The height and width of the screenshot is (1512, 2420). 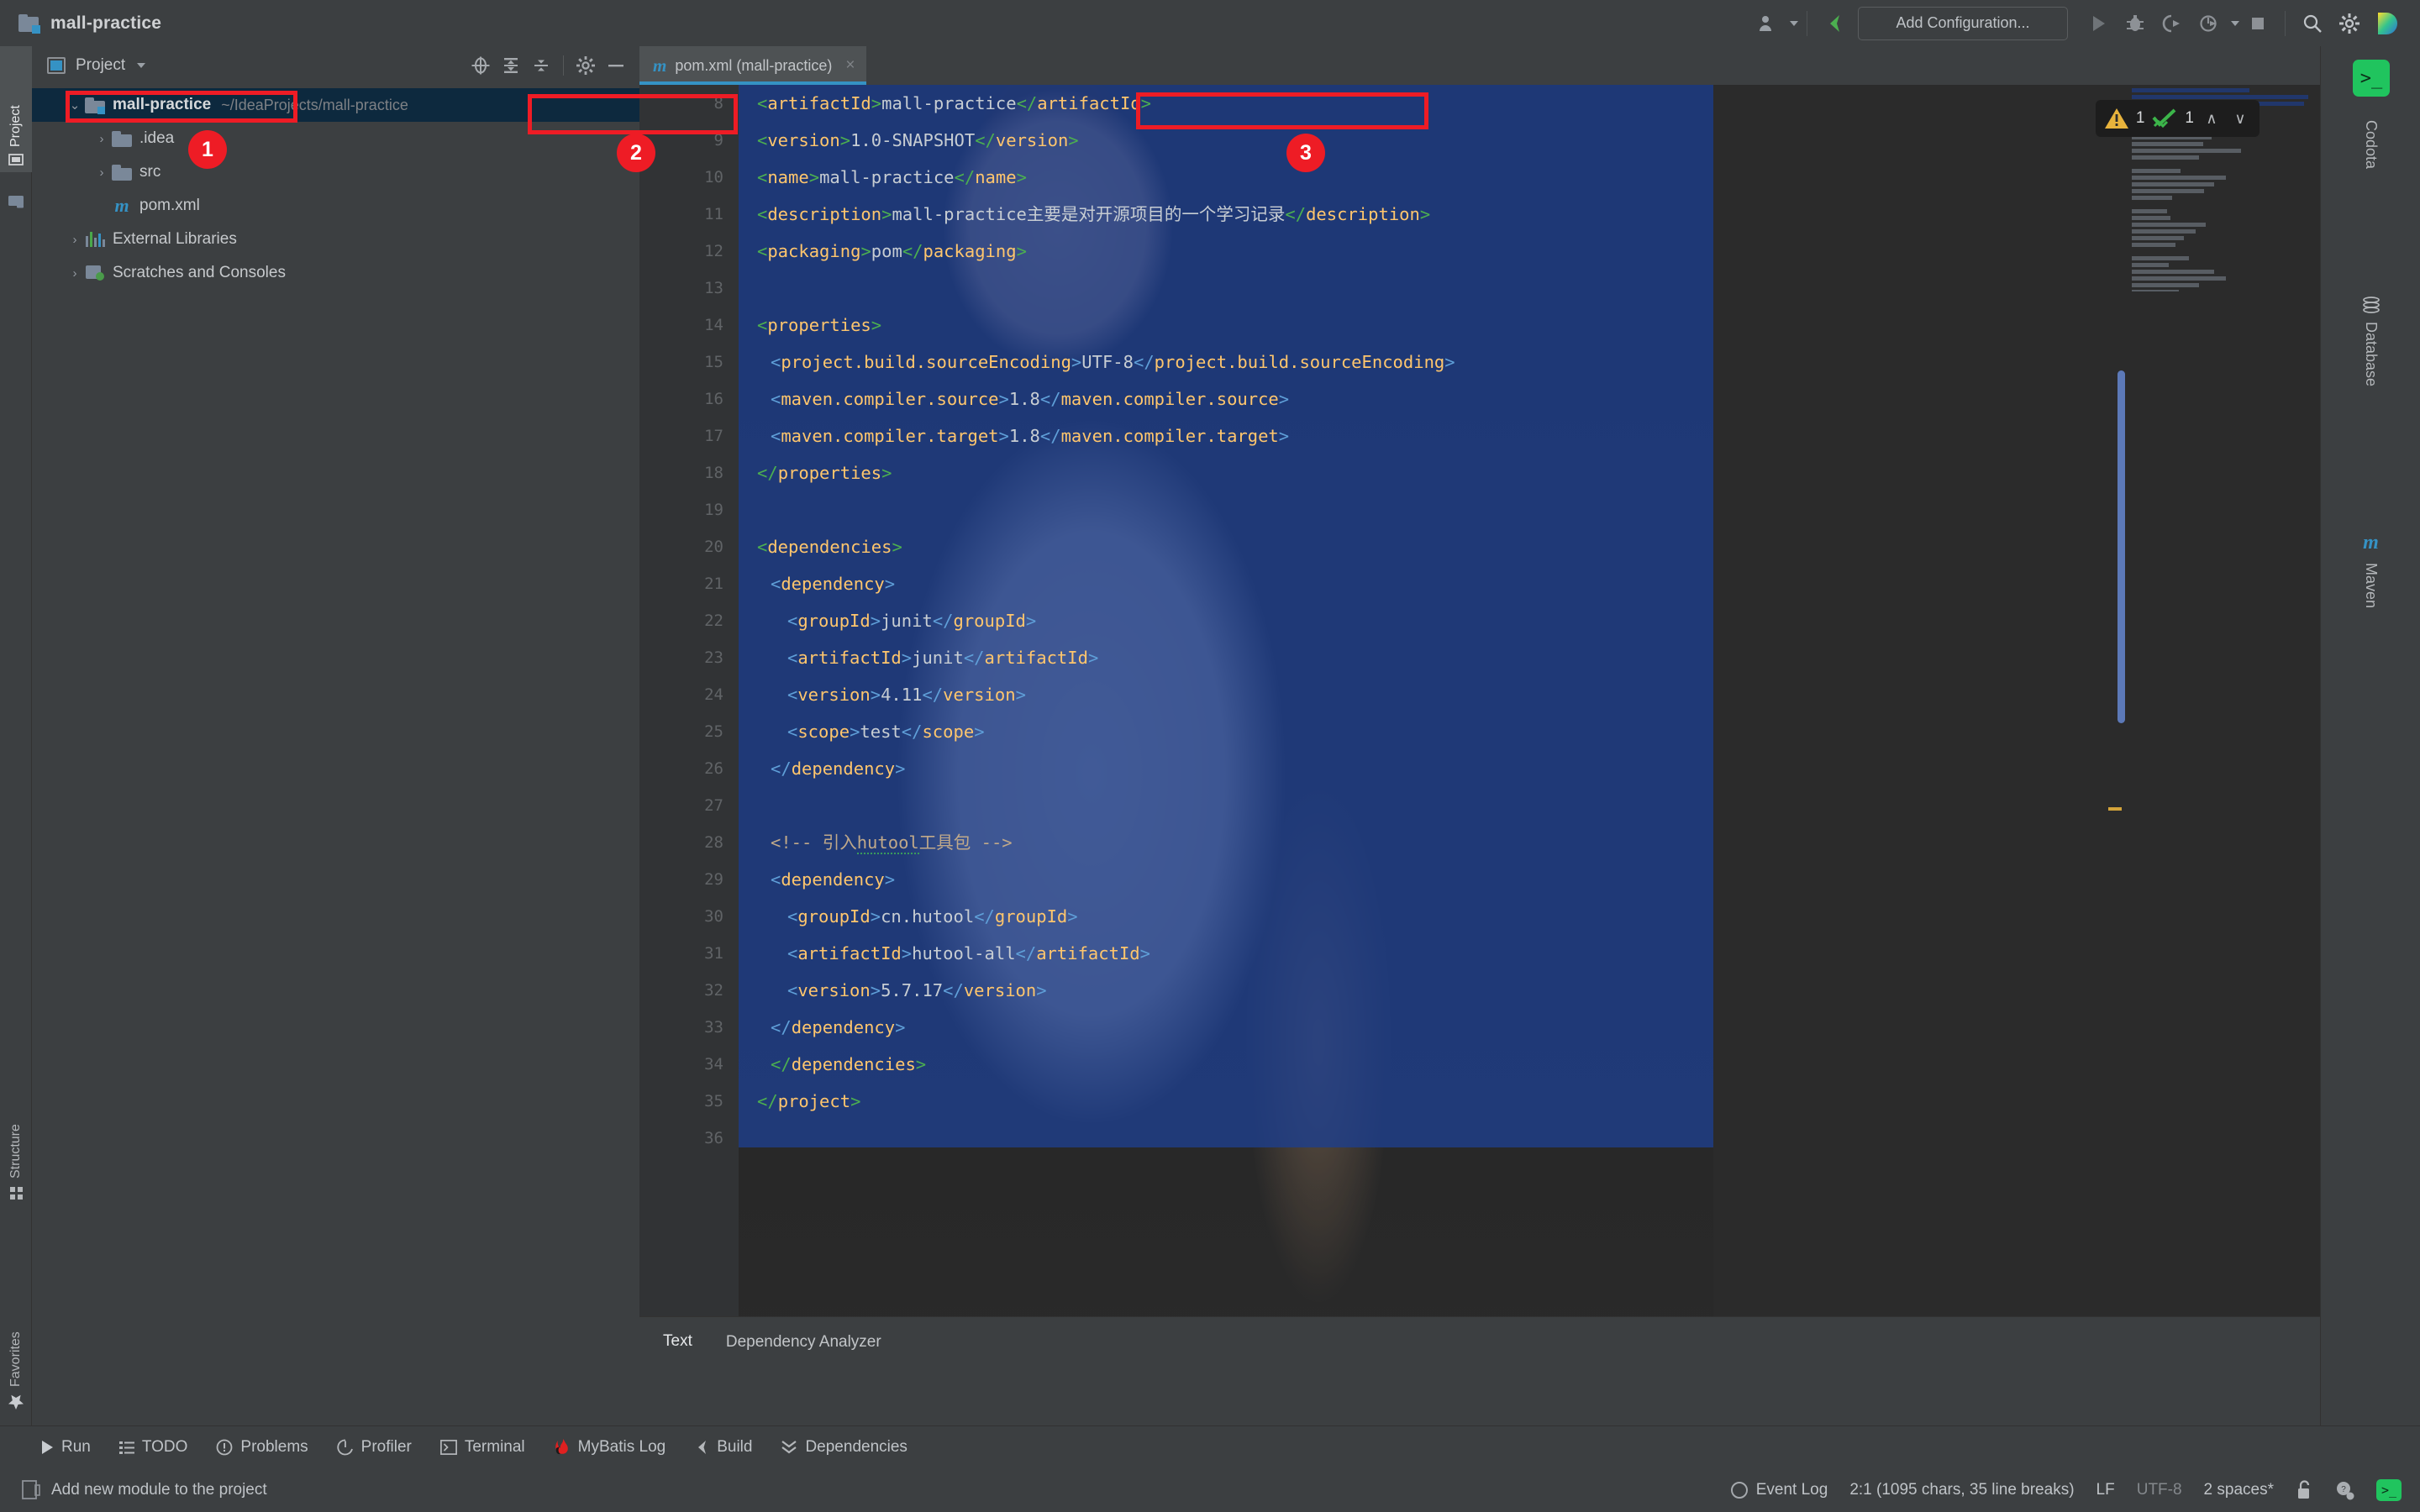 I want to click on sidebar-item-favorites: Favorites, so click(x=16, y=1335).